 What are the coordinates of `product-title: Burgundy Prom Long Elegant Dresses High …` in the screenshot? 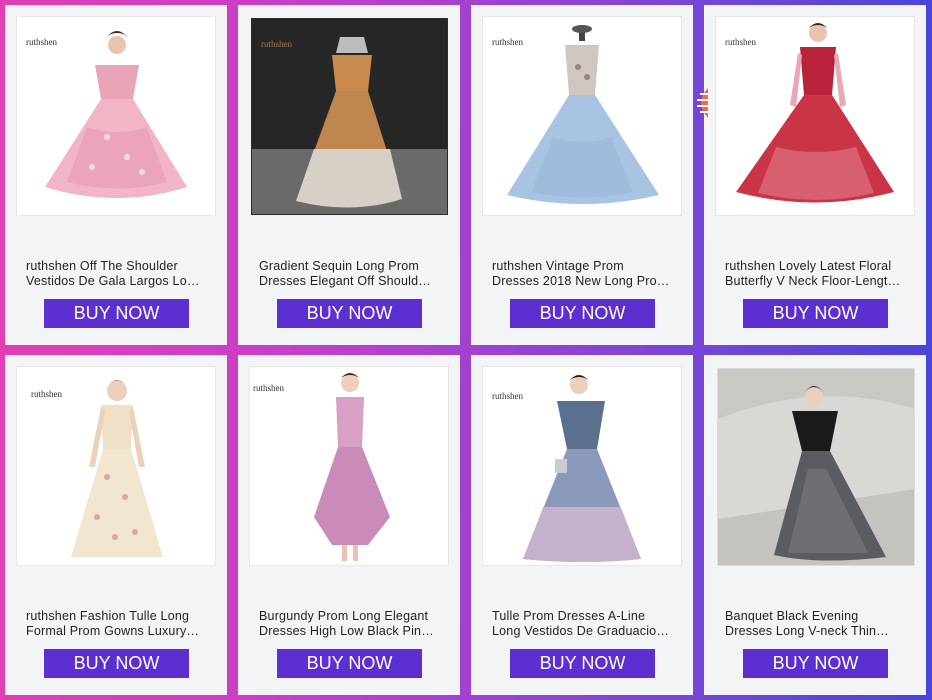 It's located at (352, 624).